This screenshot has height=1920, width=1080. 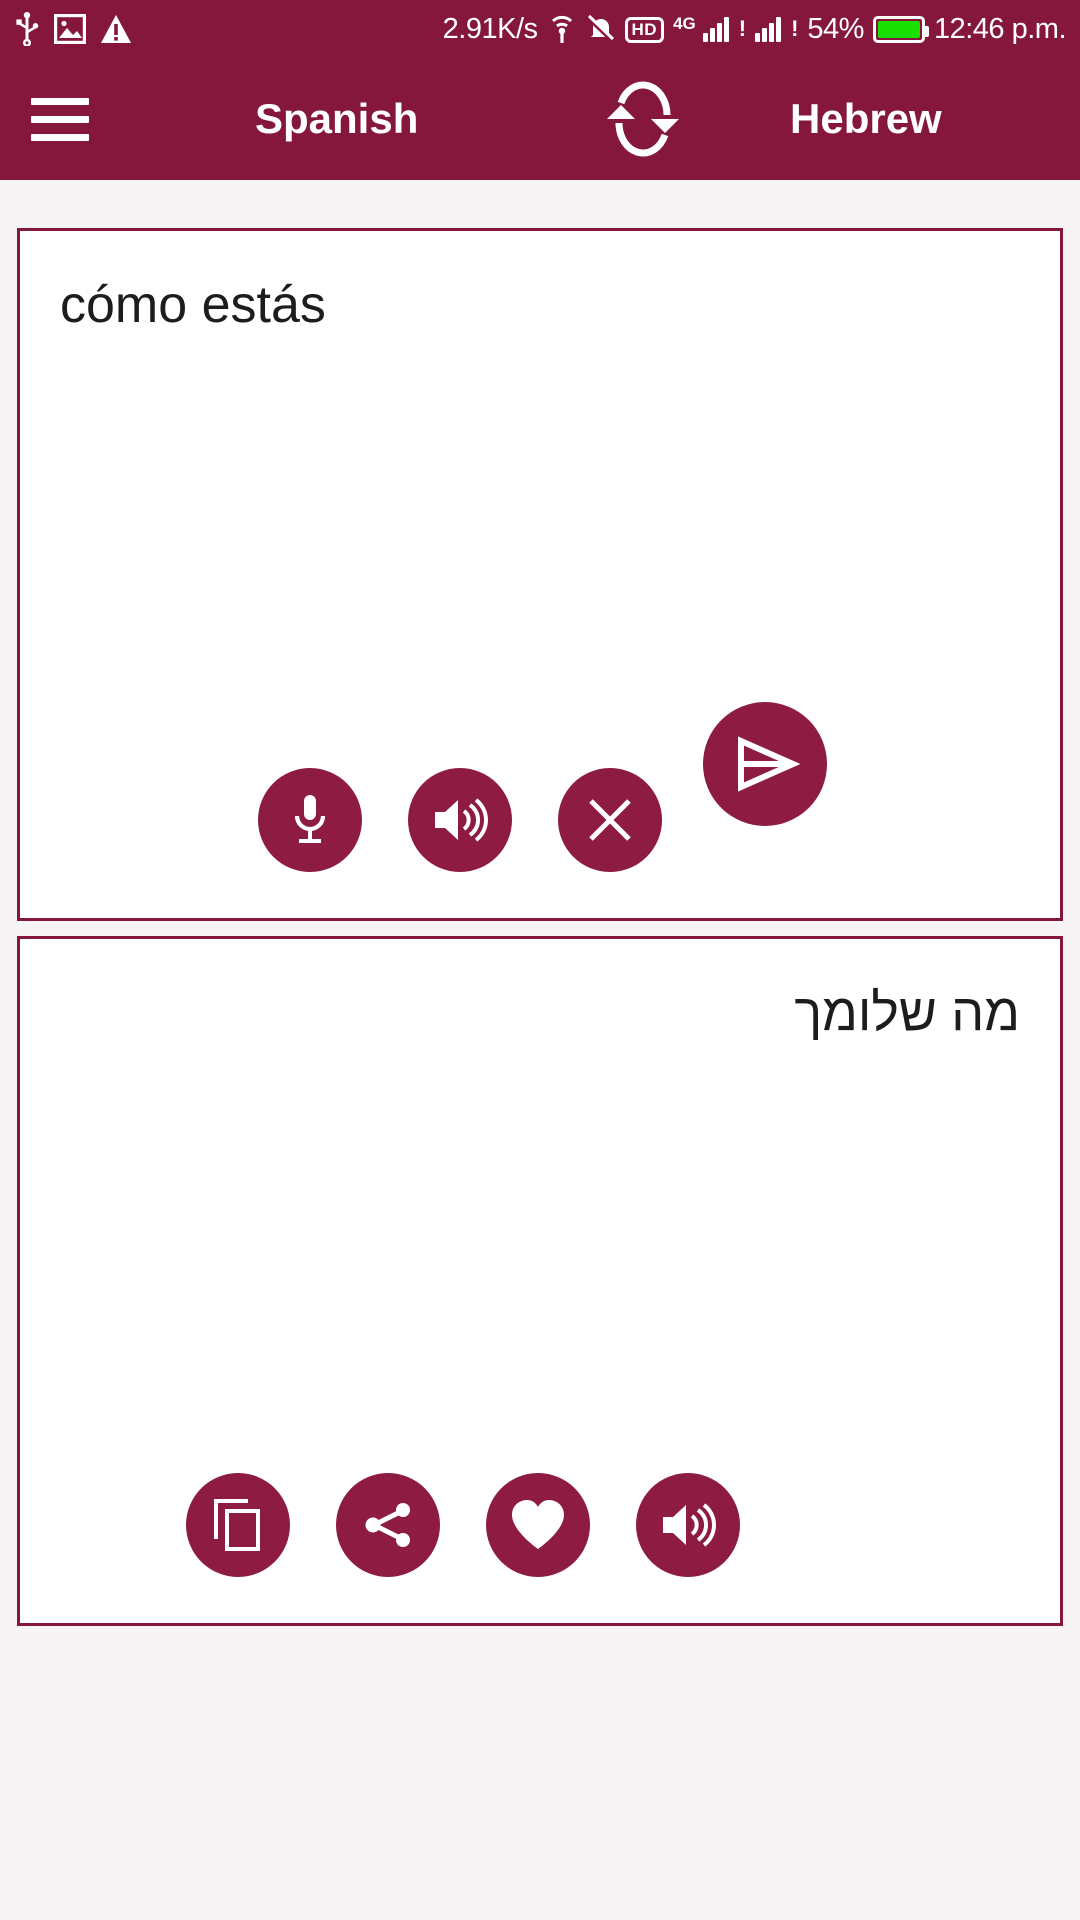 I want to click on clear-text-button, so click(x=610, y=820).